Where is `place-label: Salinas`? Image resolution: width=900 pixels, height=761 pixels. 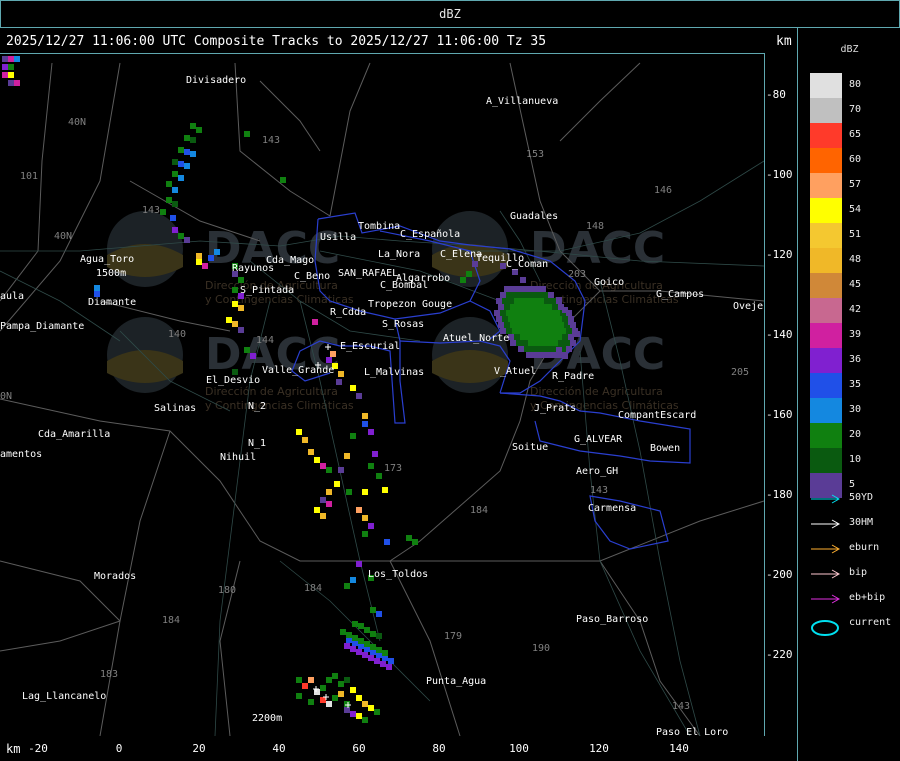 place-label: Salinas is located at coordinates (175, 408).